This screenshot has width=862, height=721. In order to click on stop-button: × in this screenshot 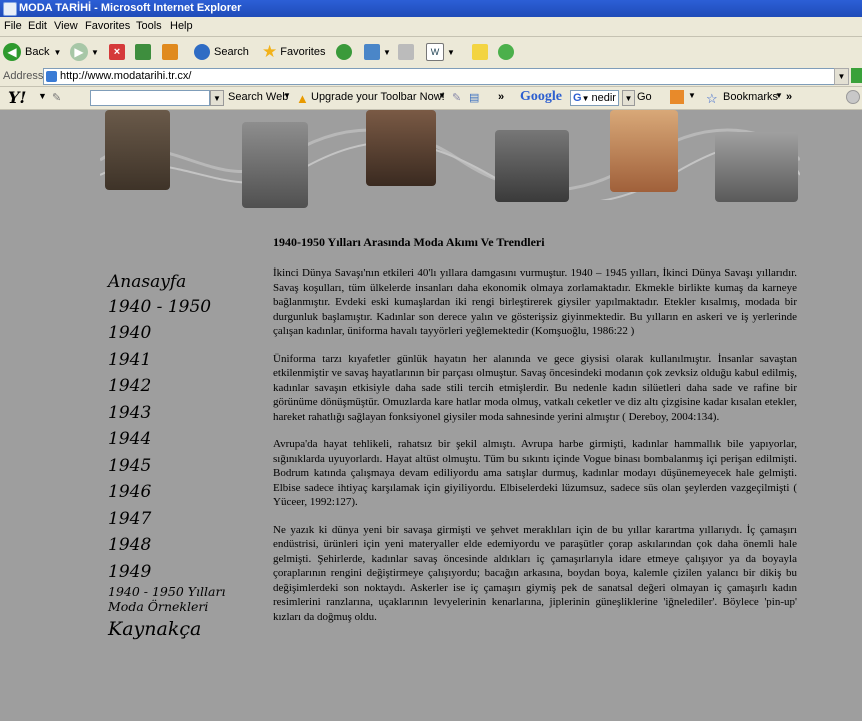, I will do `click(117, 52)`.